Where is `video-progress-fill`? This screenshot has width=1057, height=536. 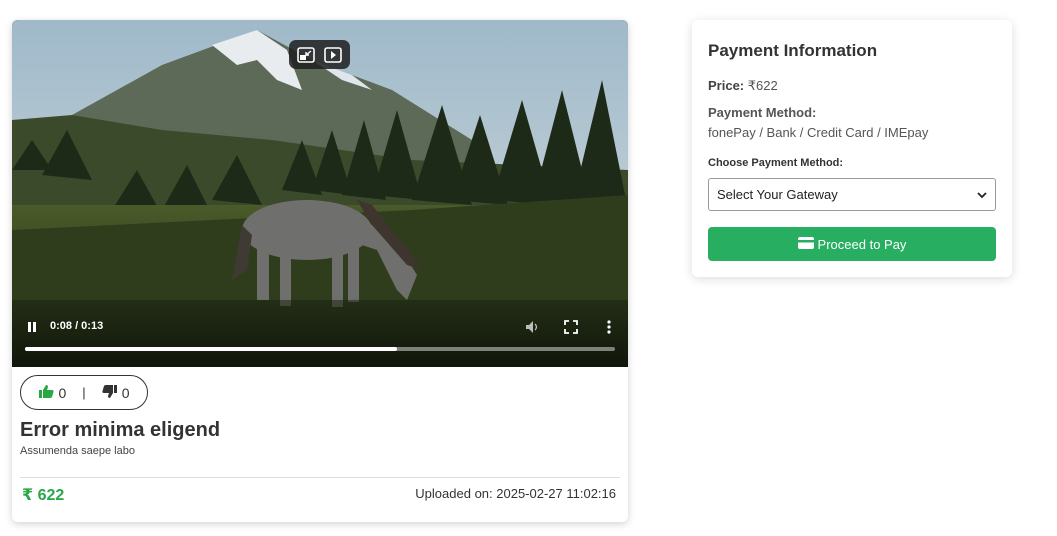 video-progress-fill is located at coordinates (211, 349).